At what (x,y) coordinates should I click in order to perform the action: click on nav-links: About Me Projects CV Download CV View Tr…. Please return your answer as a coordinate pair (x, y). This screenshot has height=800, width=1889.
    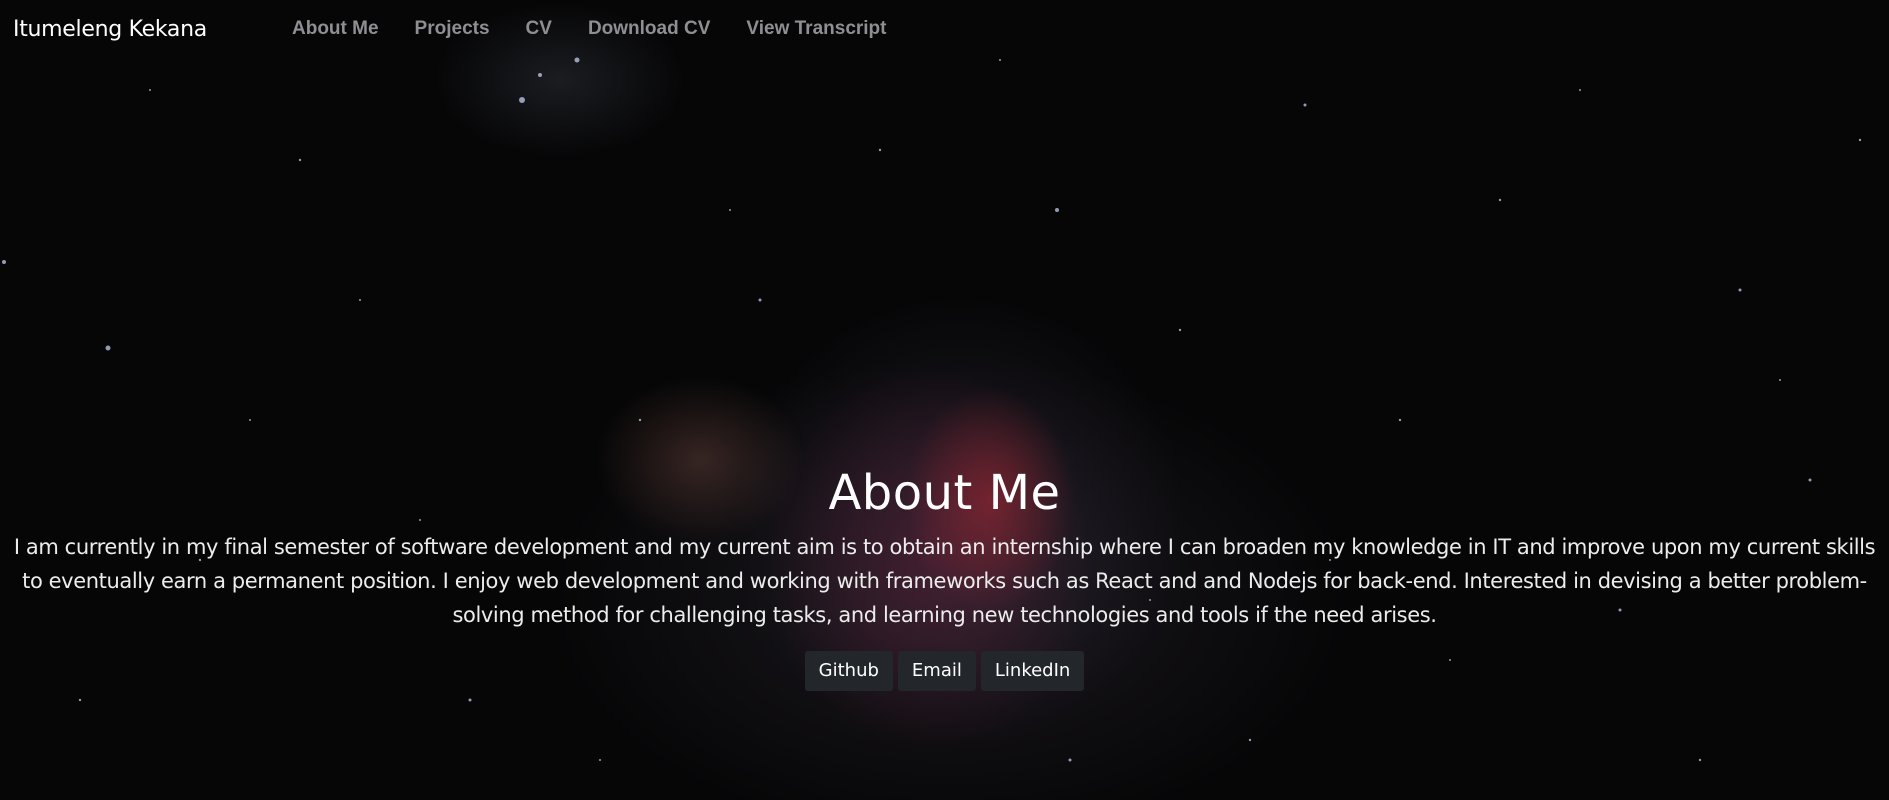
    Looking at the image, I should click on (607, 29).